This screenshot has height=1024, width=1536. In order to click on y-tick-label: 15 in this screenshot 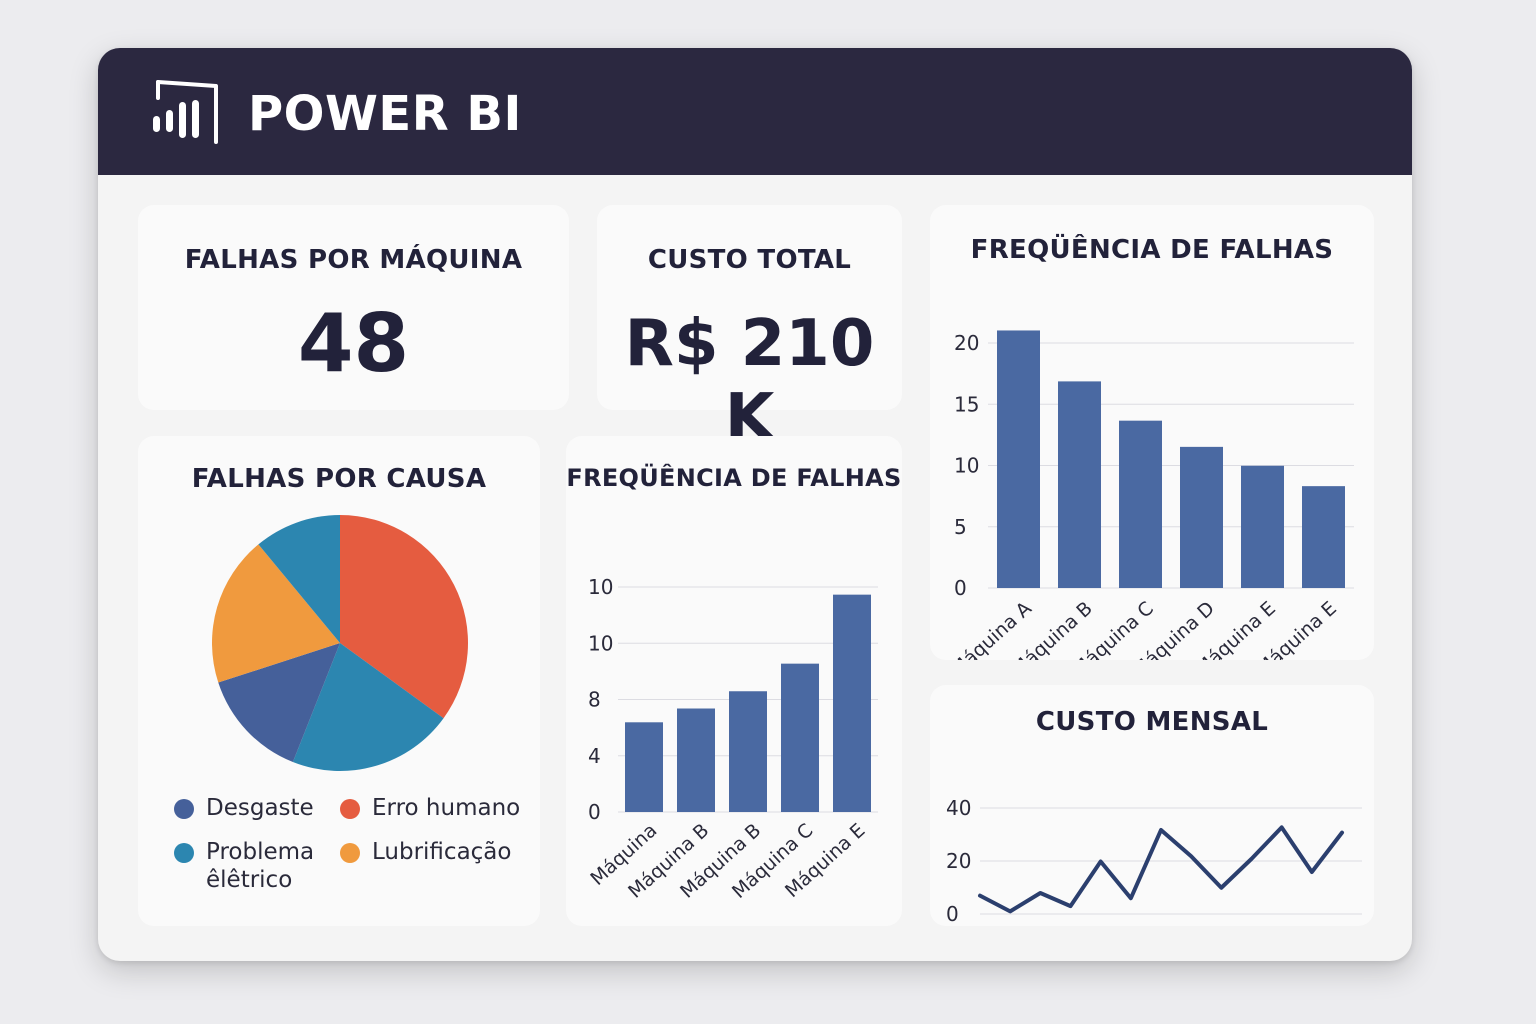, I will do `click(966, 404)`.